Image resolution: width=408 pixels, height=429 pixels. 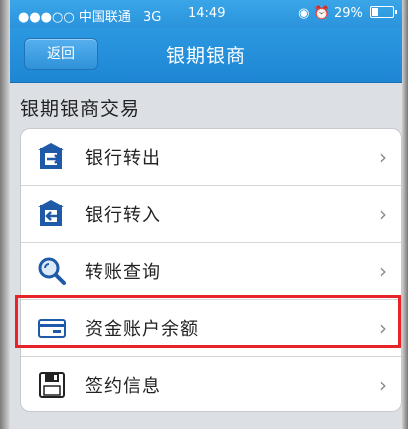 I want to click on battery-icon, so click(x=383, y=12).